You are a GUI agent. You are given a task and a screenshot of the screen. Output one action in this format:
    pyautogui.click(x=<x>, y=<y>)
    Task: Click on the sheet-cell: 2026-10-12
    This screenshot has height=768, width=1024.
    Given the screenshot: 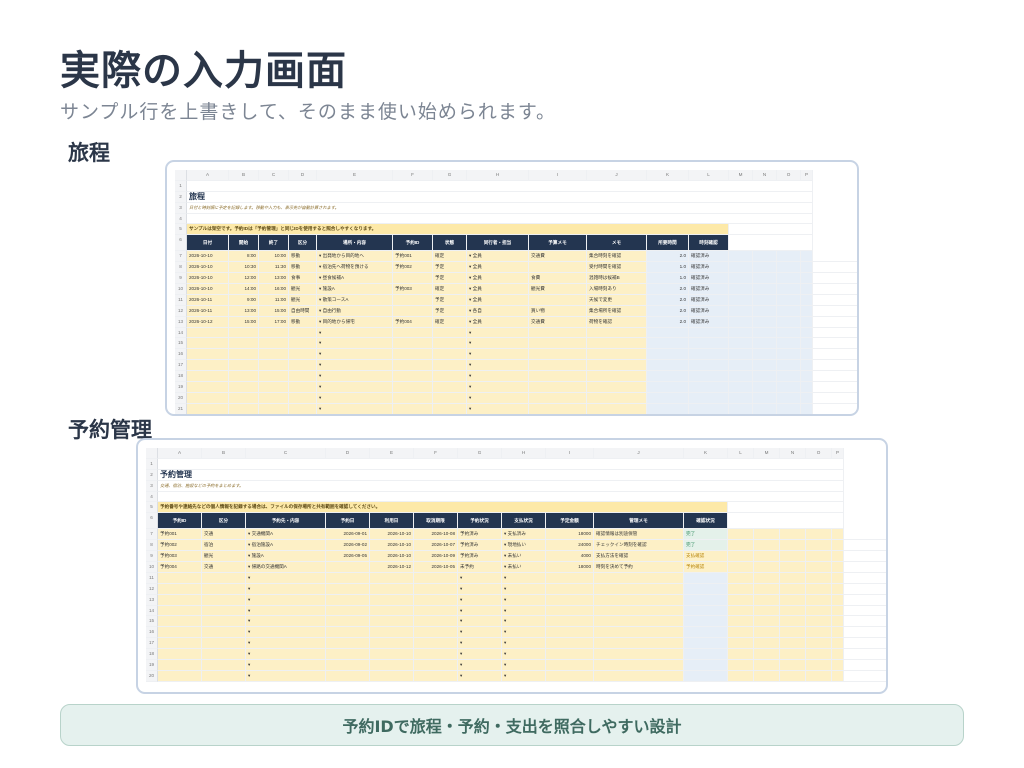 What is the action you would take?
    pyautogui.click(x=392, y=567)
    